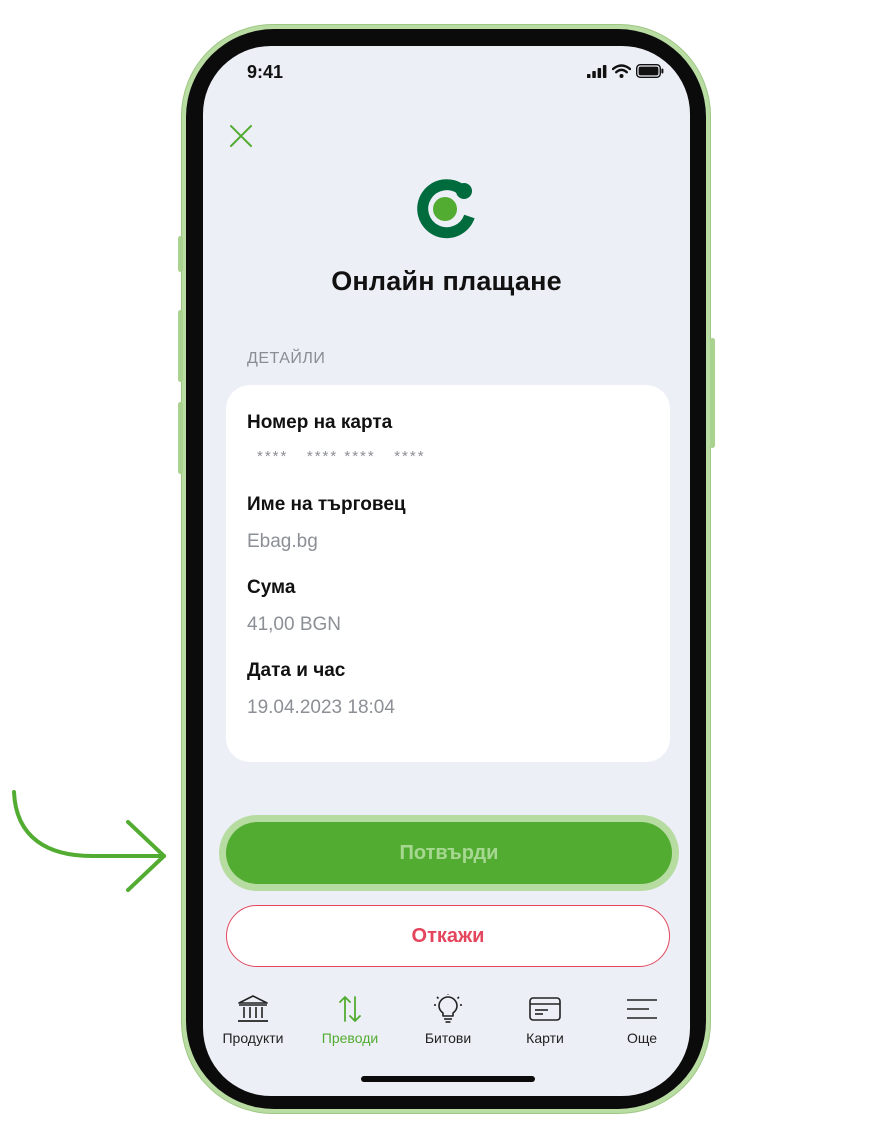 This screenshot has width=895, height=1137. Describe the element at coordinates (326, 504) in the screenshot. I see `merchant-name-label: Име на търговец` at that location.